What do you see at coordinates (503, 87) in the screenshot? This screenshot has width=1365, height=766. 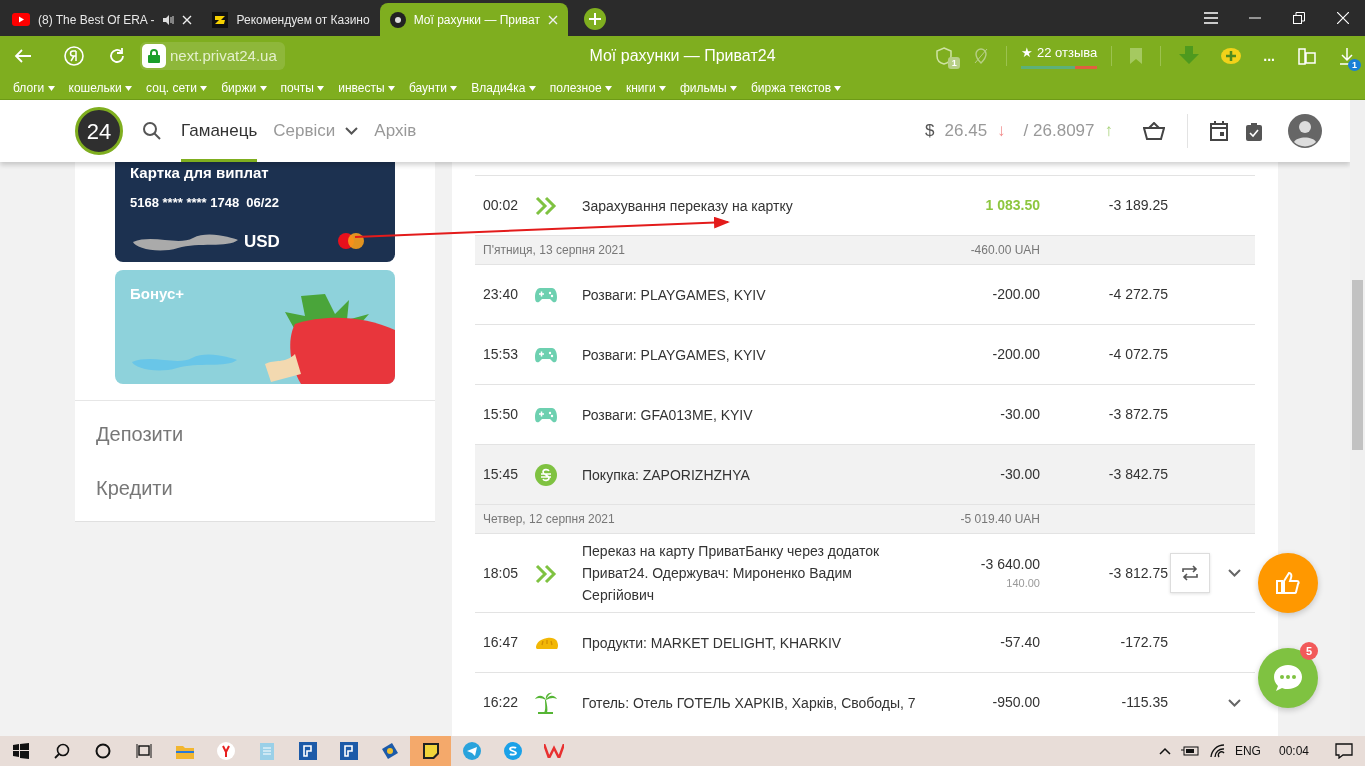 I see `bookmark-folder: Влади4ка` at bounding box center [503, 87].